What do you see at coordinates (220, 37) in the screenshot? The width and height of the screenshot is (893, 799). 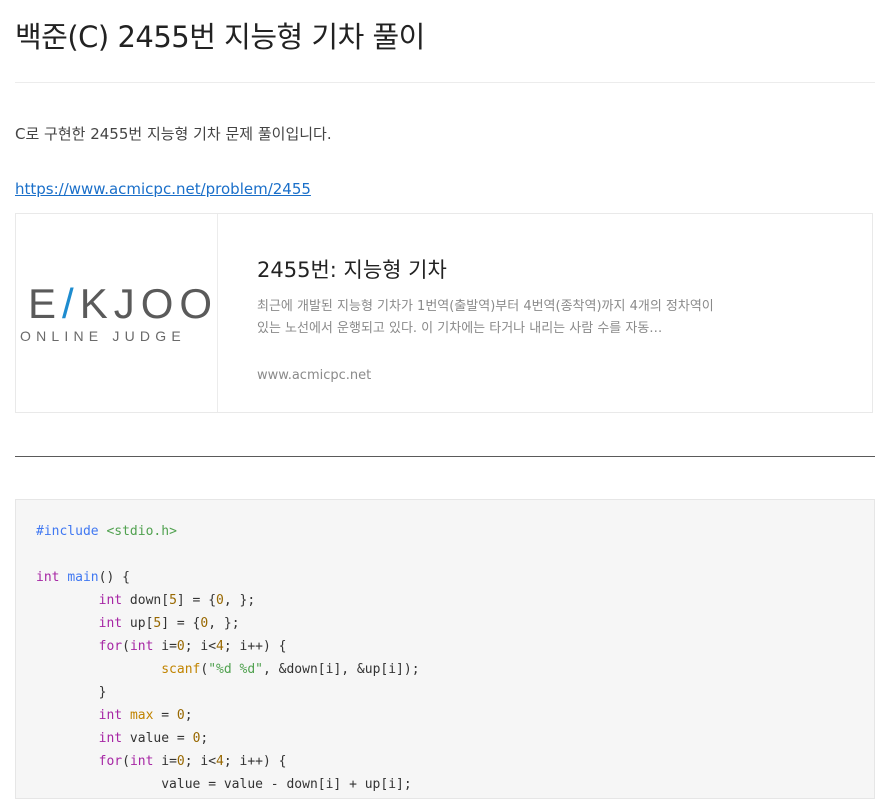 I see `post-title: 백준(C) 2455번 지능형 기차 풀이` at bounding box center [220, 37].